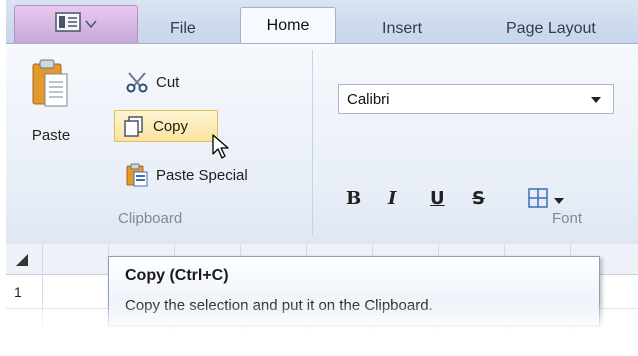  I want to click on paste-label: Paste, so click(51, 135).